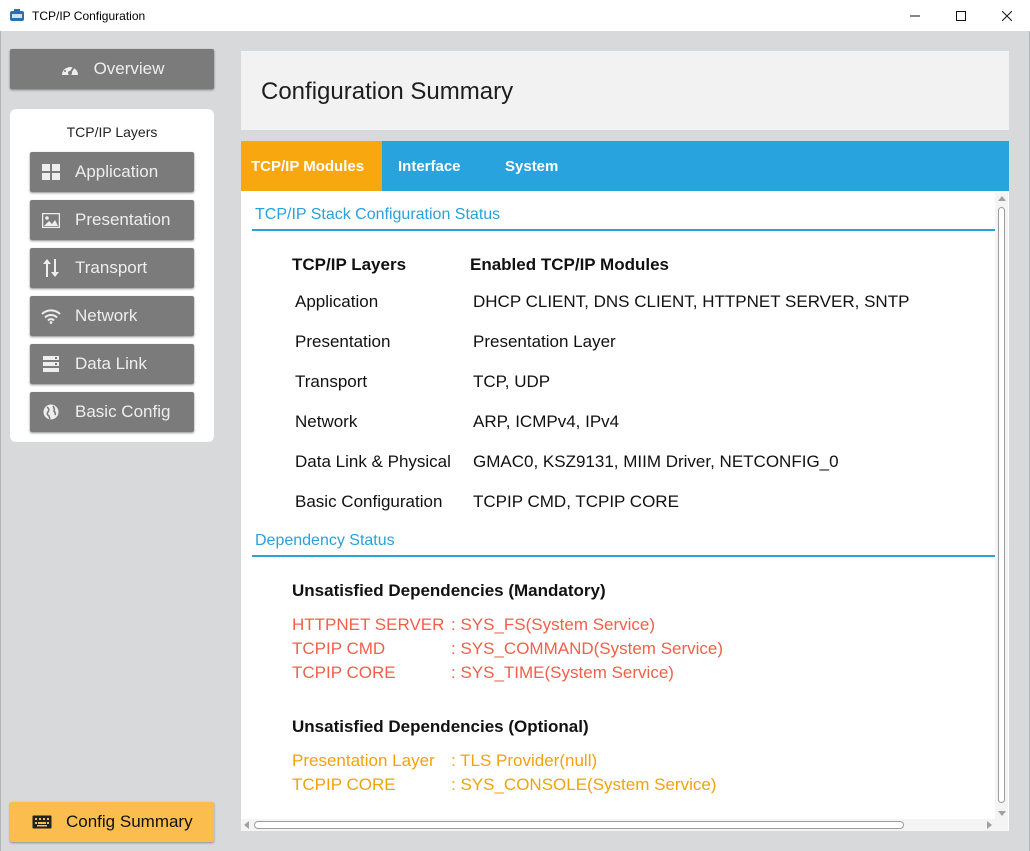 The width and height of the screenshot is (1030, 851). I want to click on tab-interface: Interface, so click(435, 166).